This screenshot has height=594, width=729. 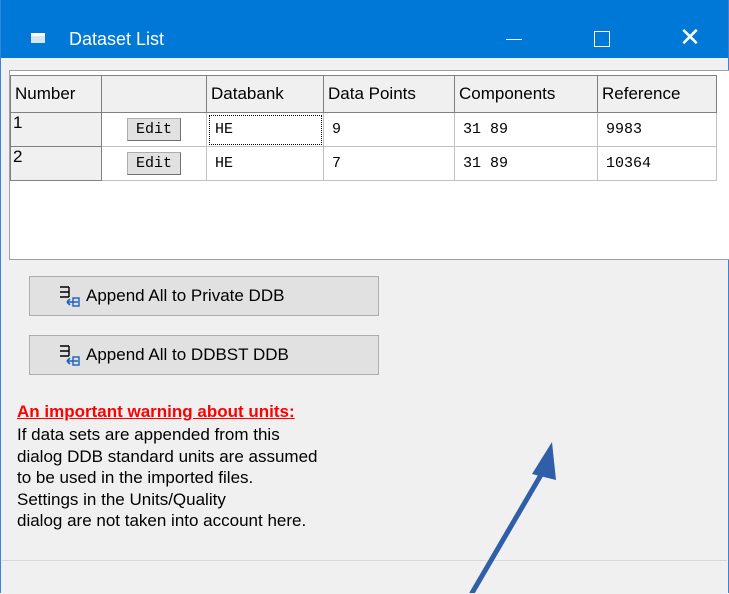 I want to click on reference-cell: 10364, so click(x=657, y=163).